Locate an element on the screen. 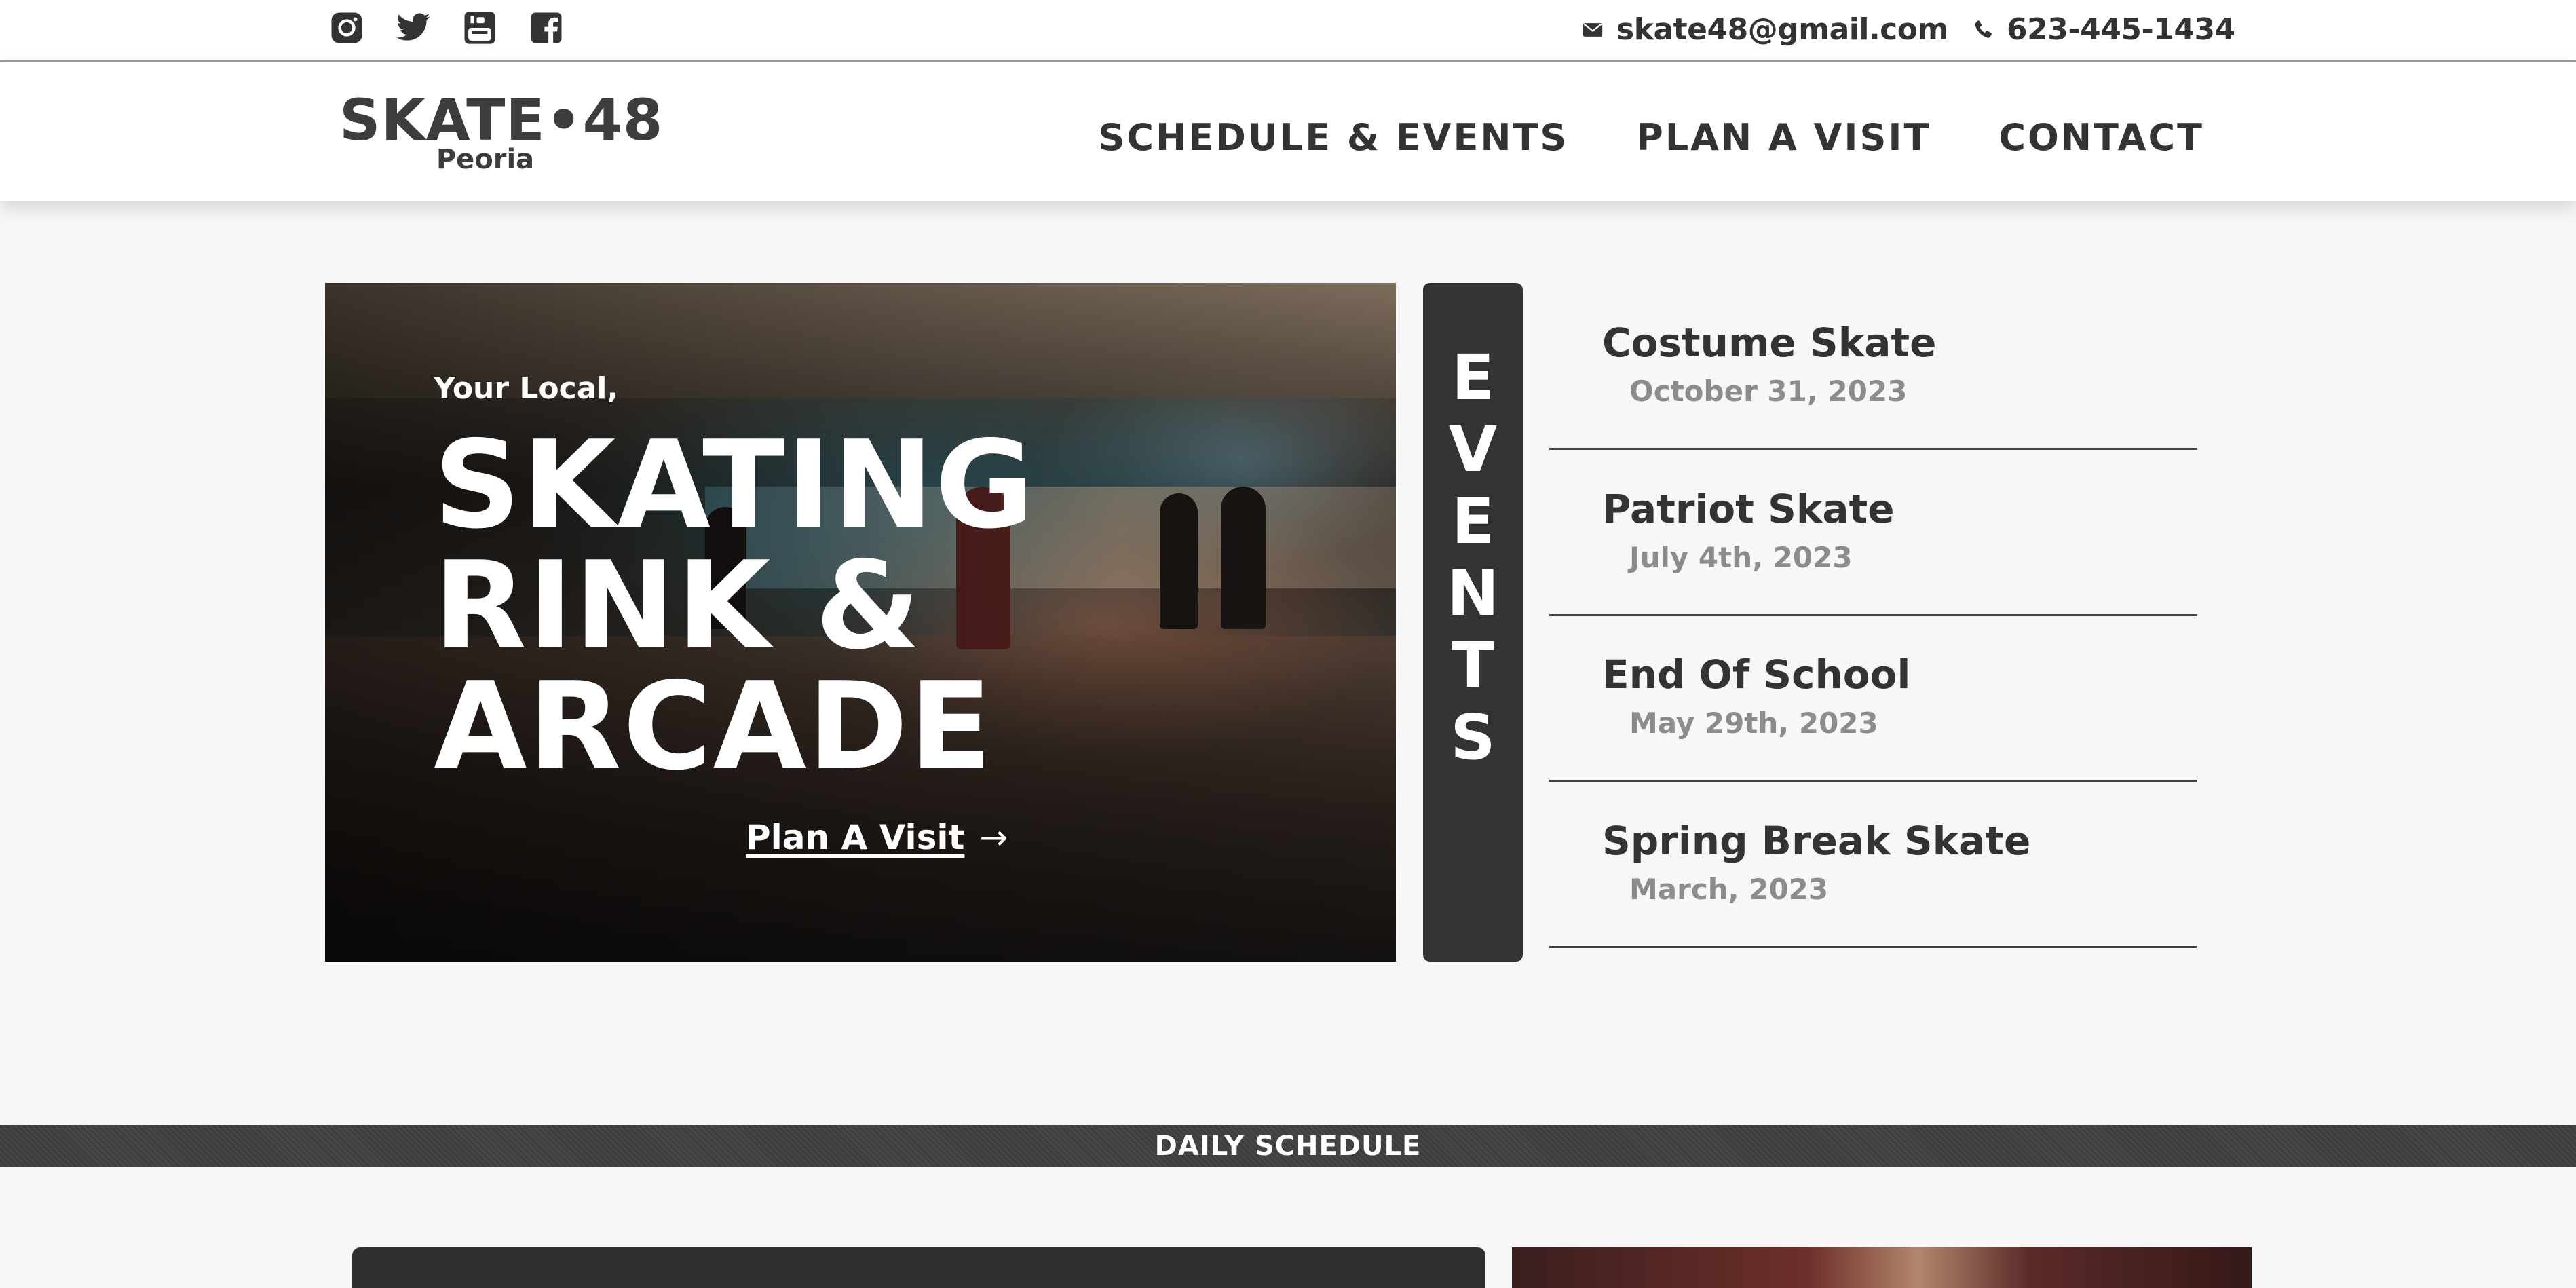 This screenshot has width=2576, height=1288. events-letter: N is located at coordinates (1473, 593).